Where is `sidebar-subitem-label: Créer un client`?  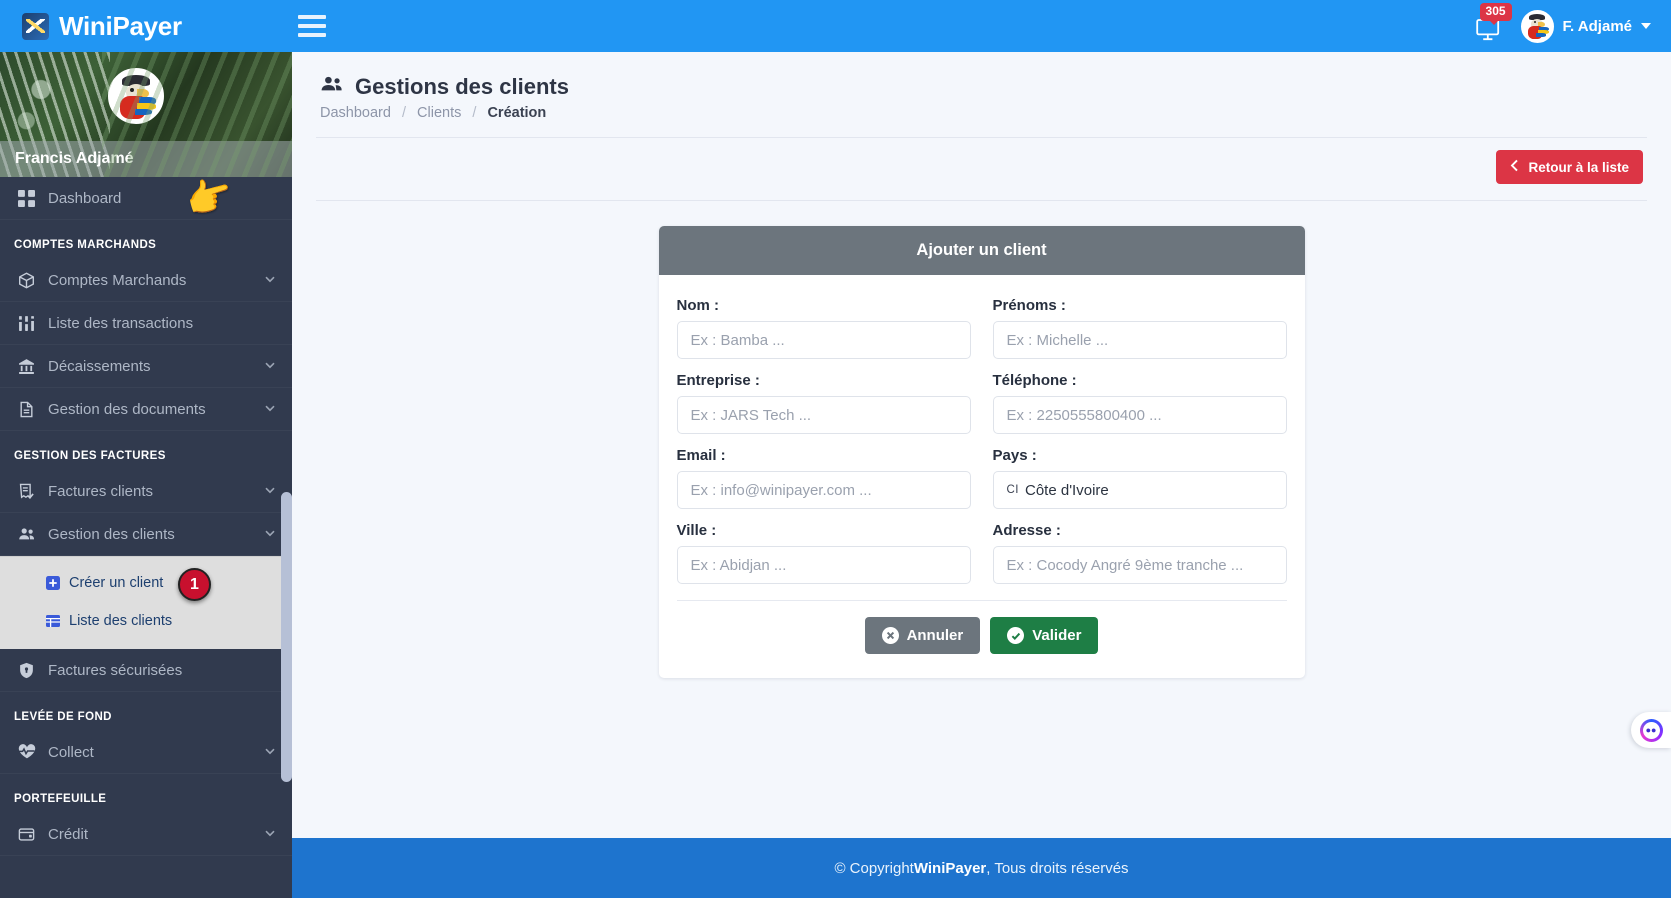 sidebar-subitem-label: Créer un client is located at coordinates (116, 583).